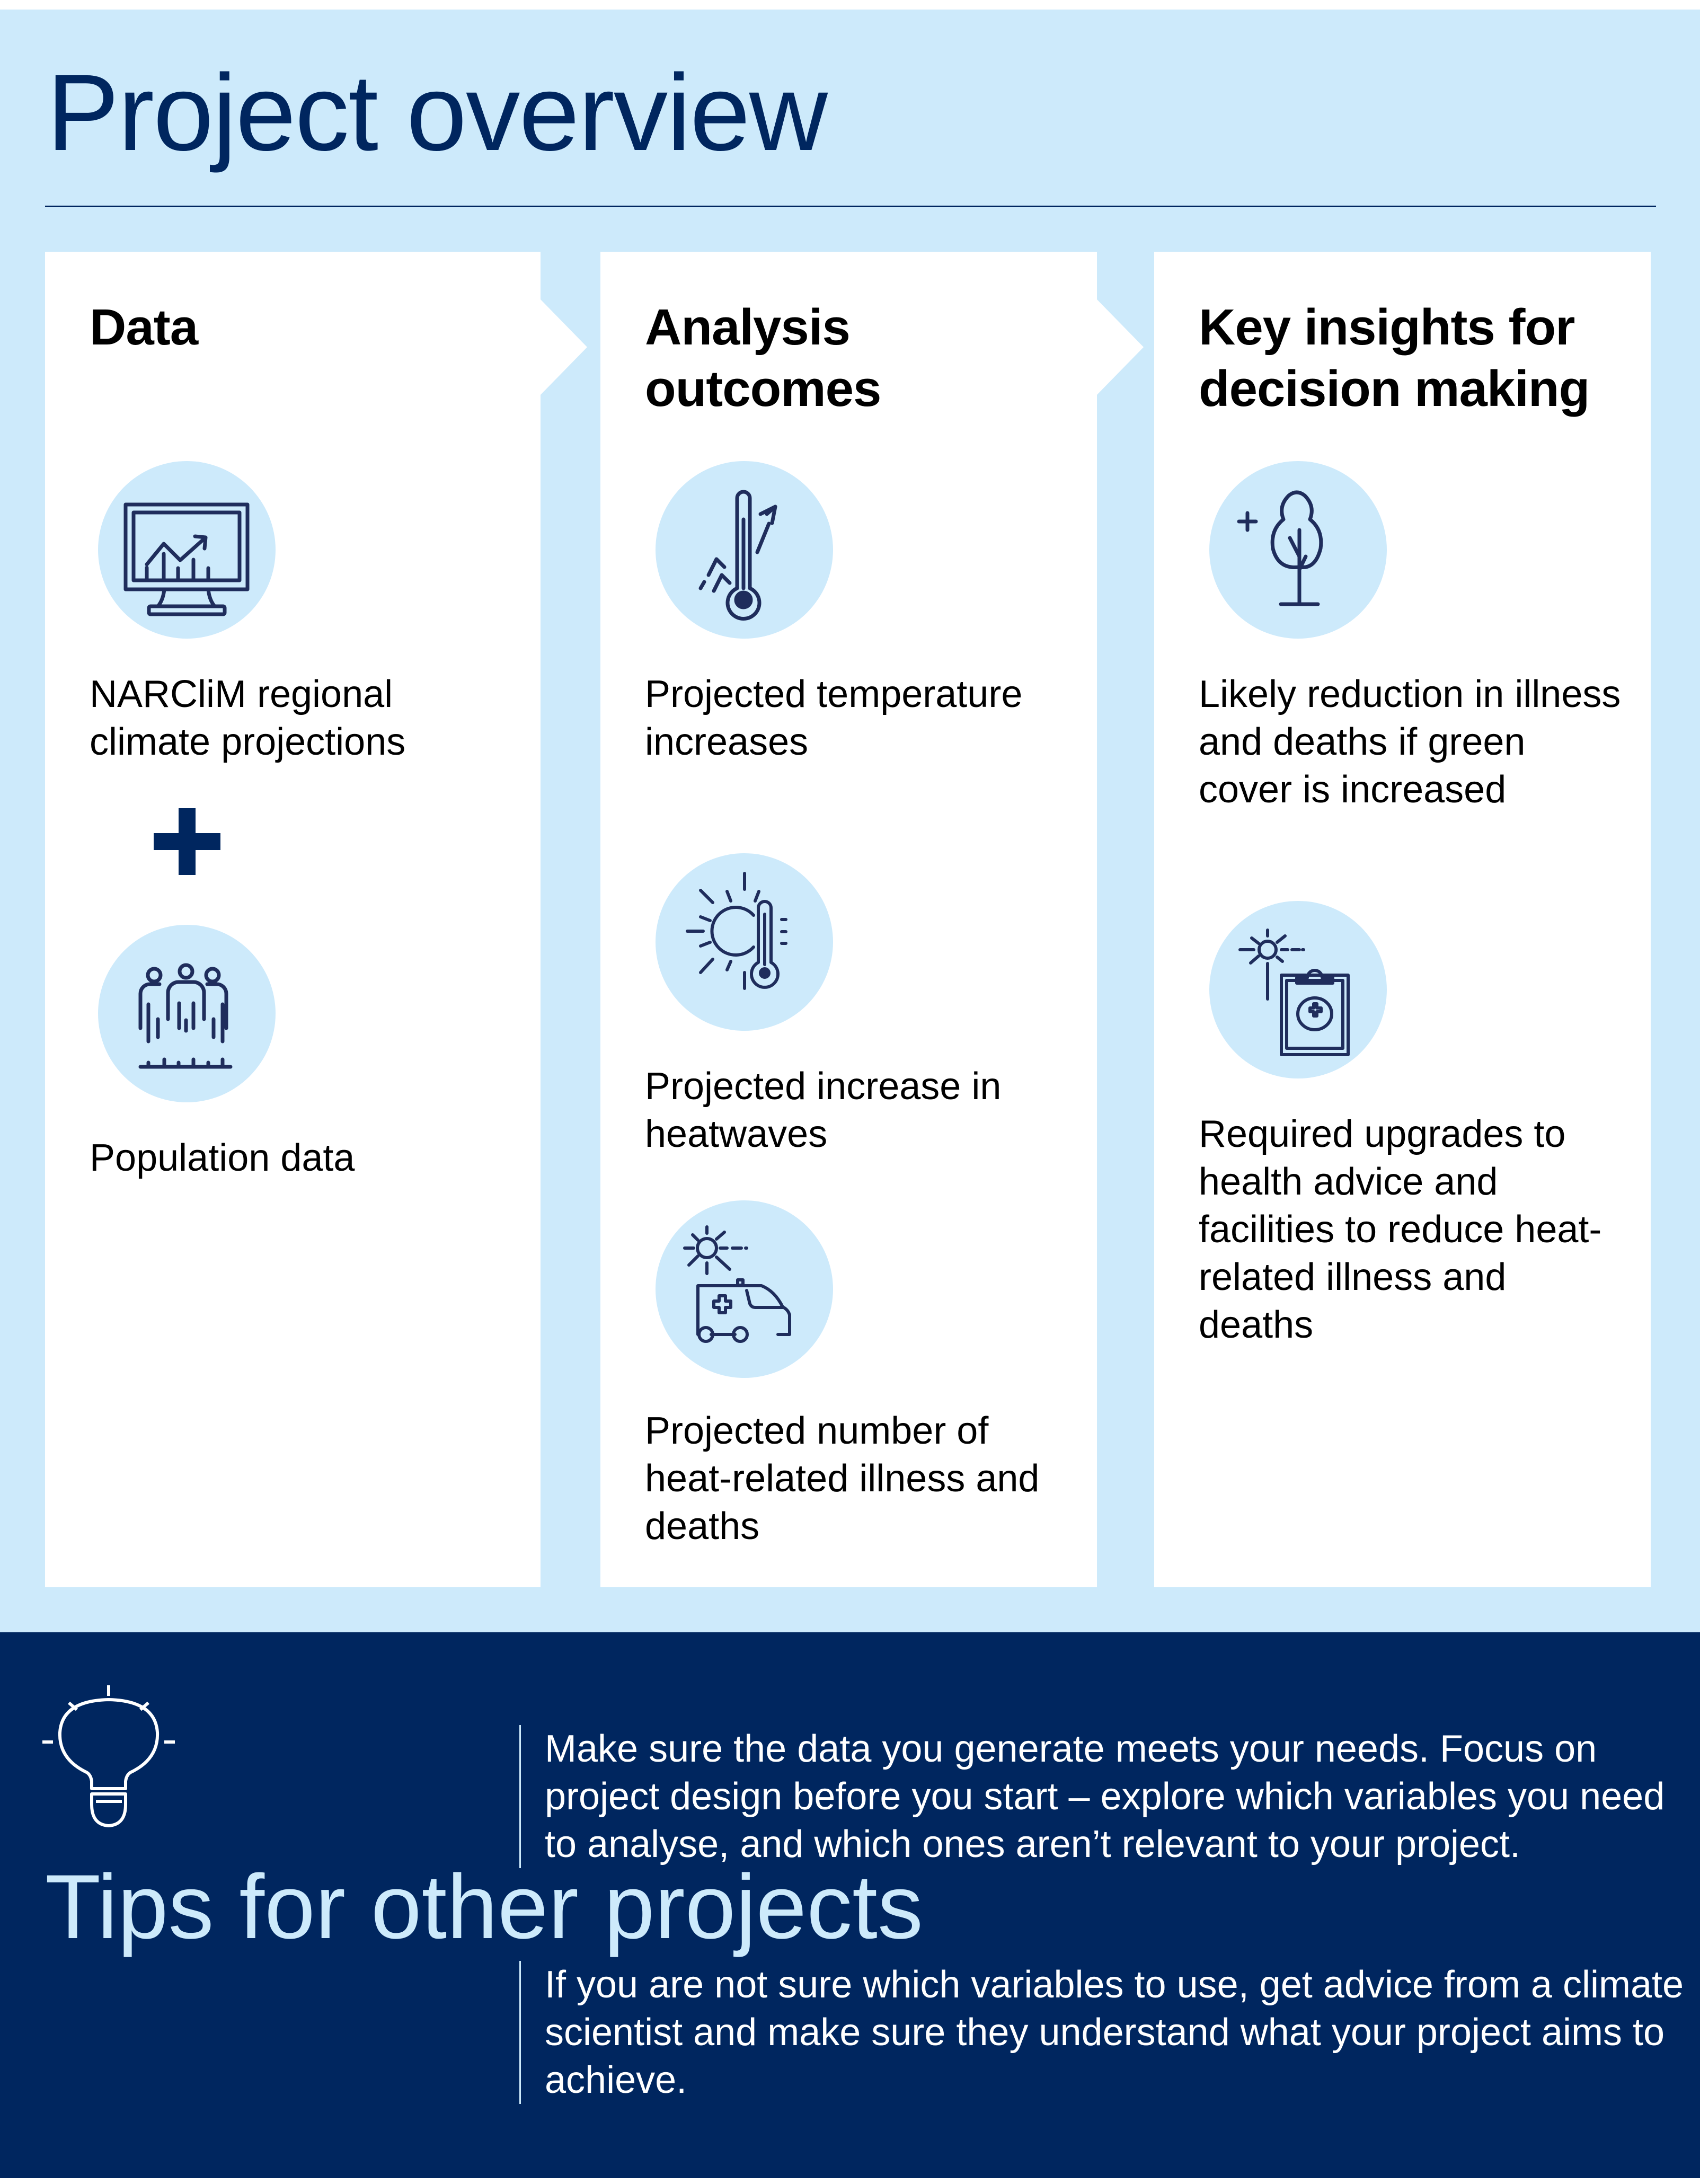 This screenshot has height=2184, width=1700. Describe the element at coordinates (248, 718) in the screenshot. I see `item-text: NARCliM regional climate projections` at that location.